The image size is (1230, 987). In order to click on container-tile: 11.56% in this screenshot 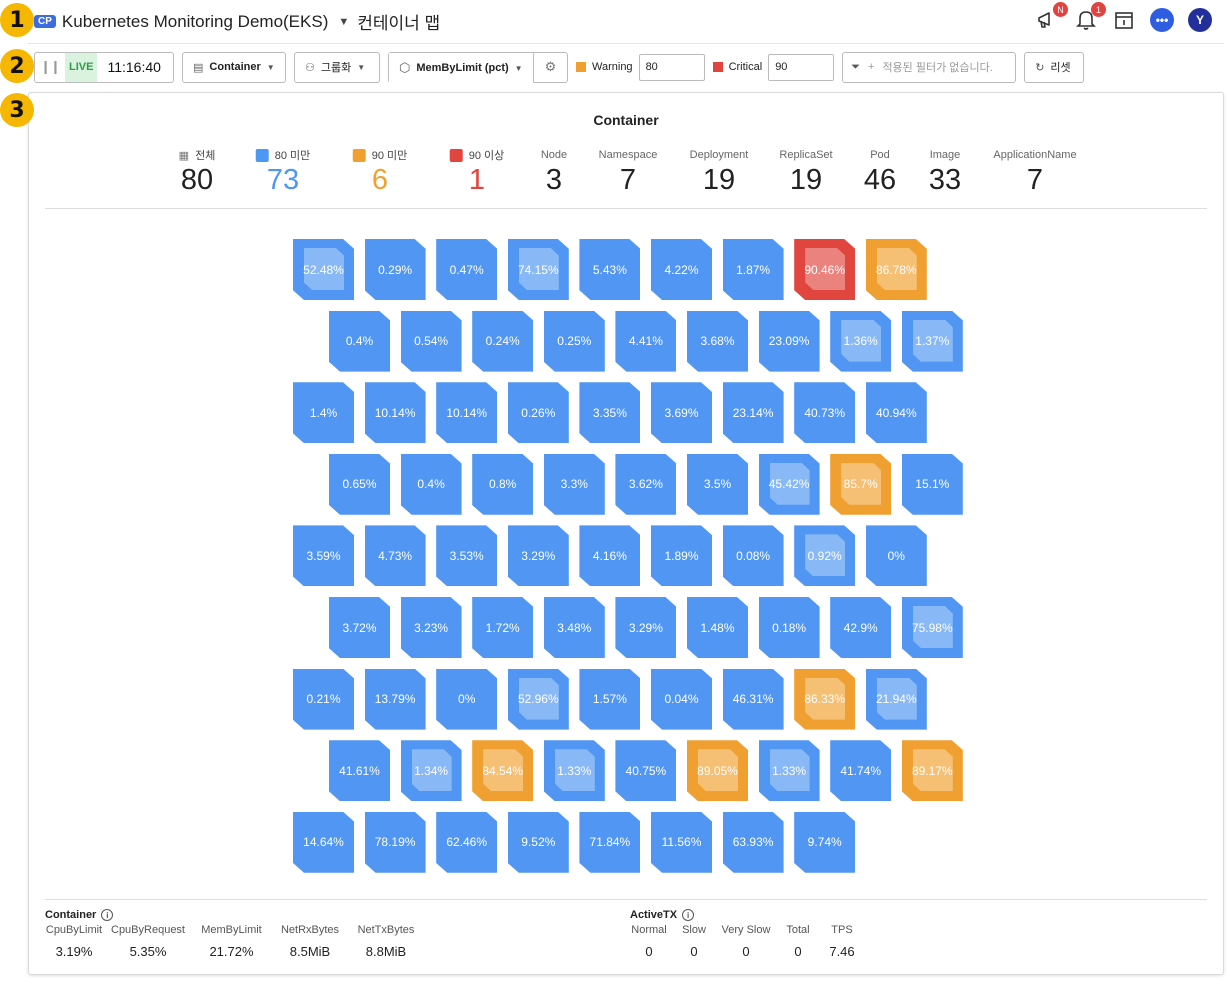, I will do `click(681, 842)`.